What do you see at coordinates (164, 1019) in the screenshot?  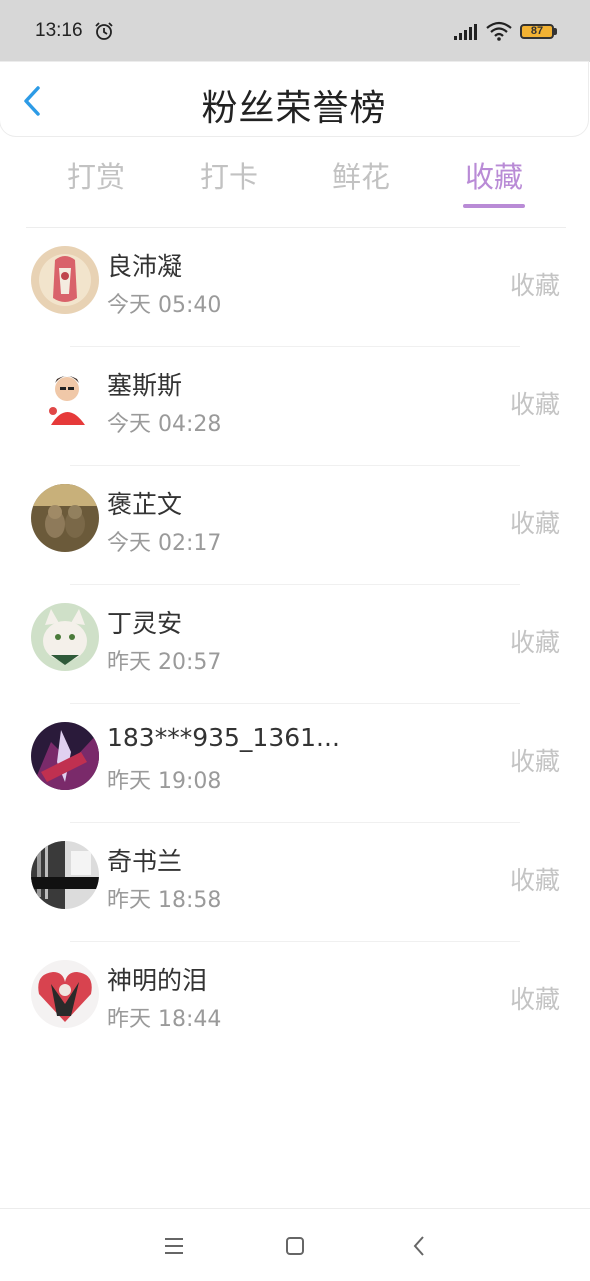 I see `fan-time: 昨天 18:44` at bounding box center [164, 1019].